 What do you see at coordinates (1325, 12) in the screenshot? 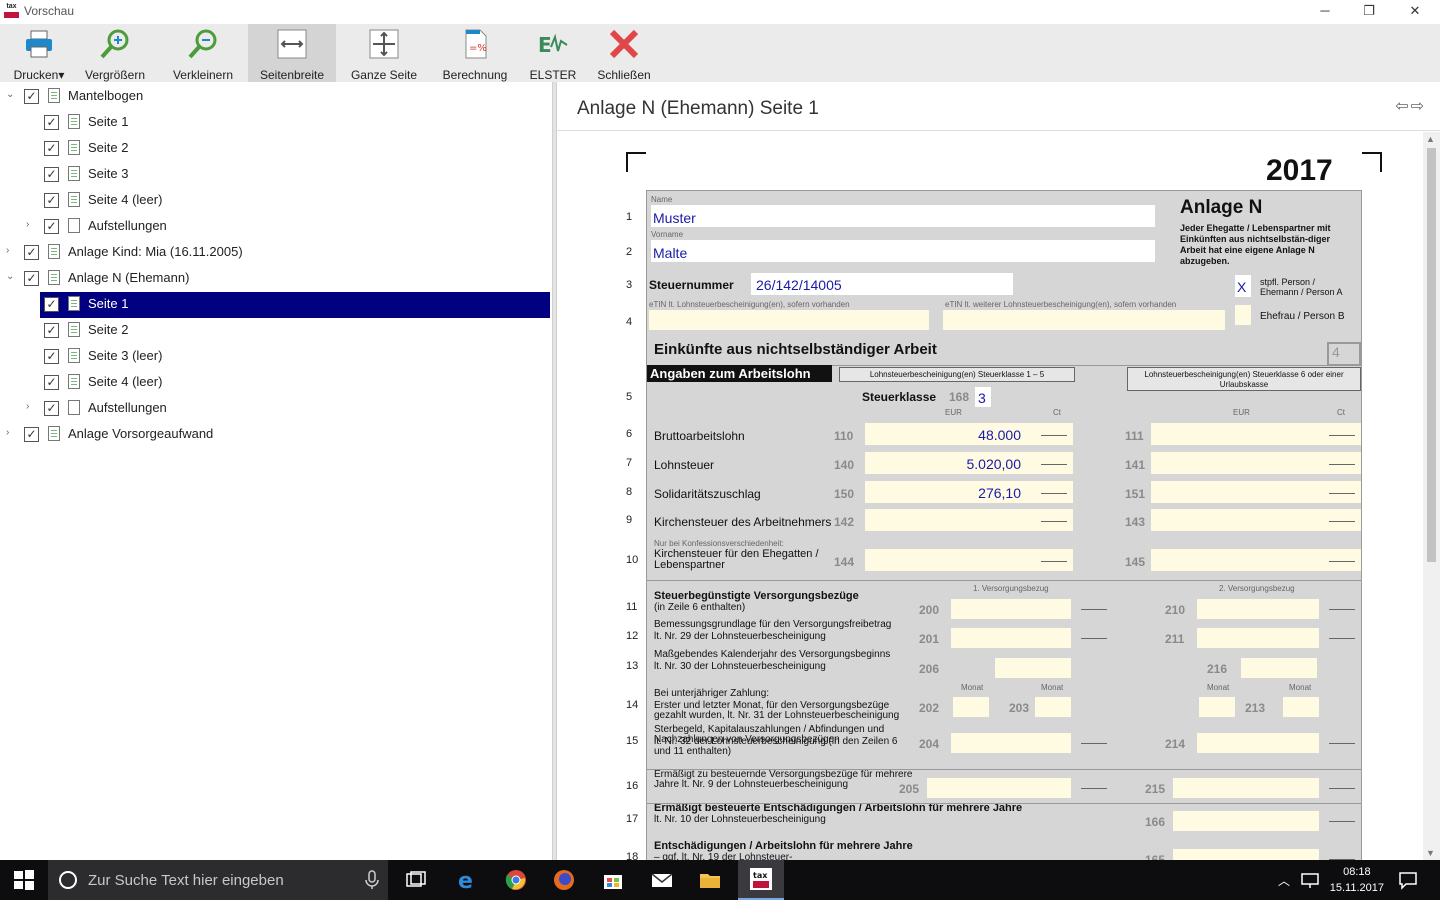
I see `minimize-button: ─` at bounding box center [1325, 12].